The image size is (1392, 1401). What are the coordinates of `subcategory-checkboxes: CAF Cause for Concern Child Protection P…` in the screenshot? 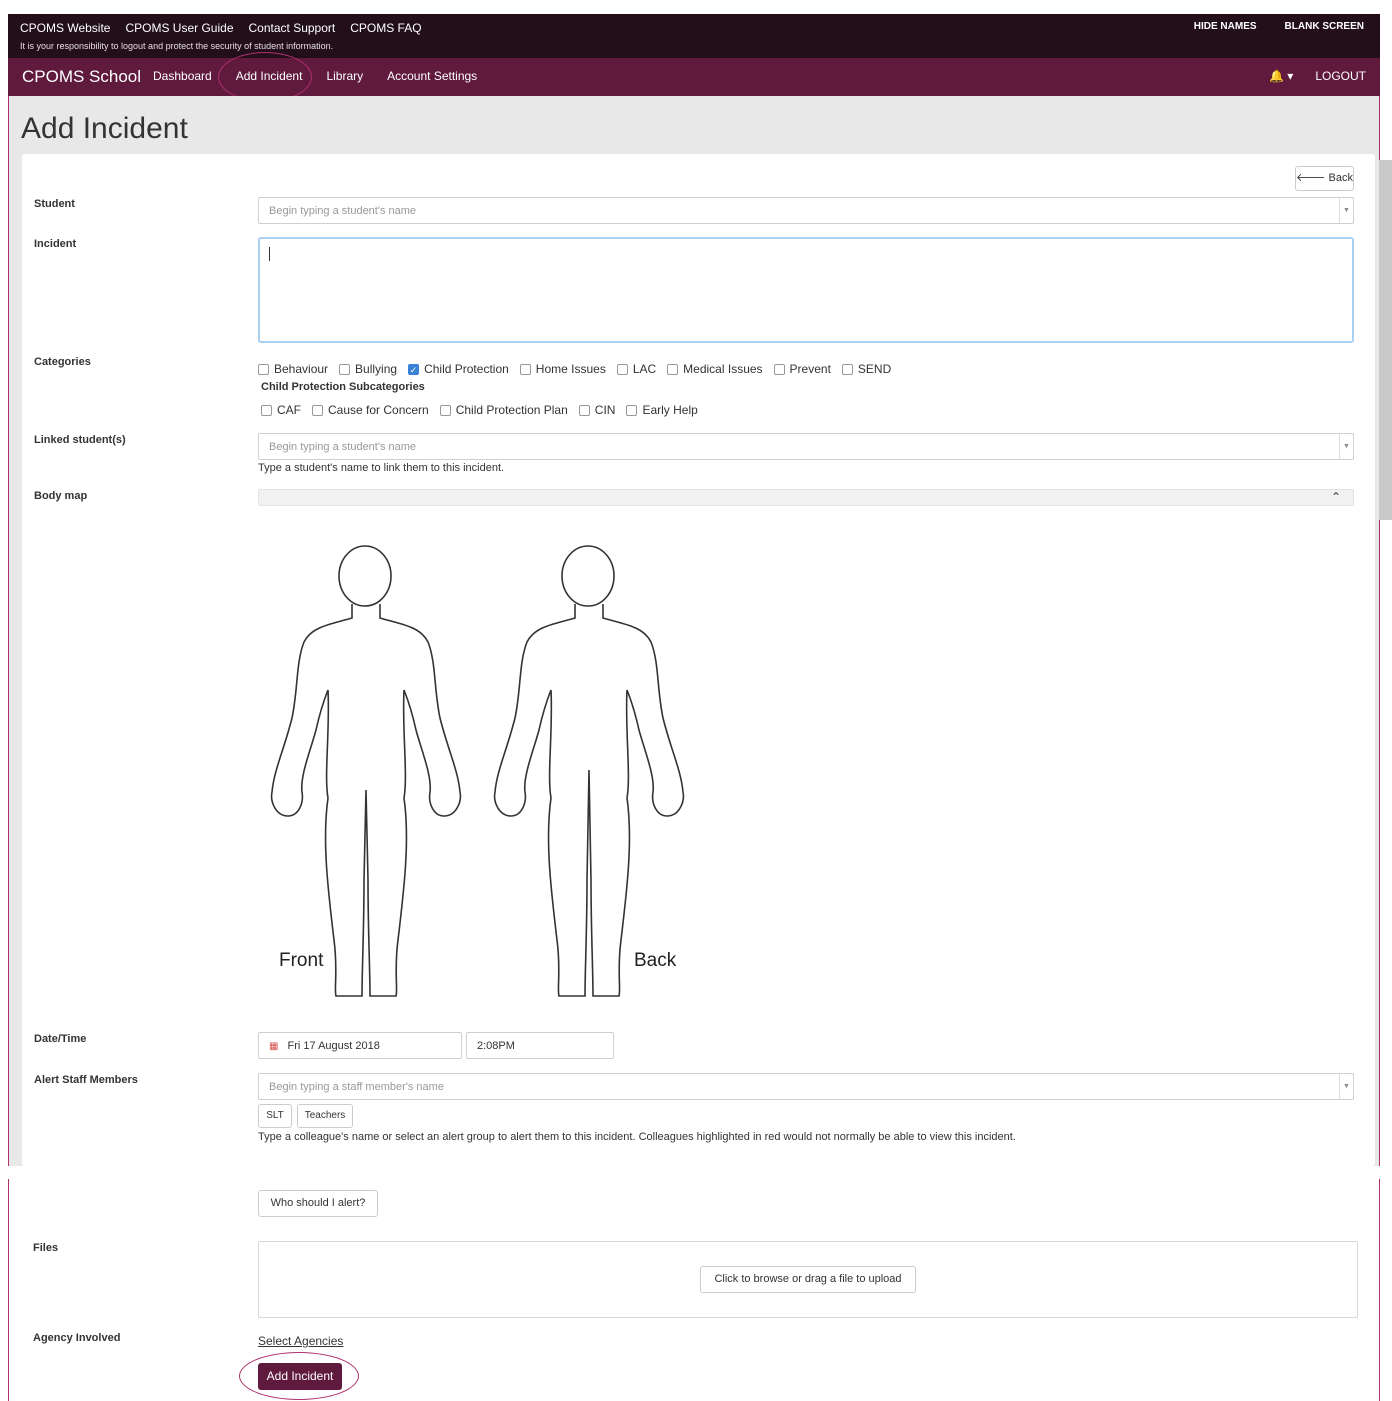 It's located at (479, 410).